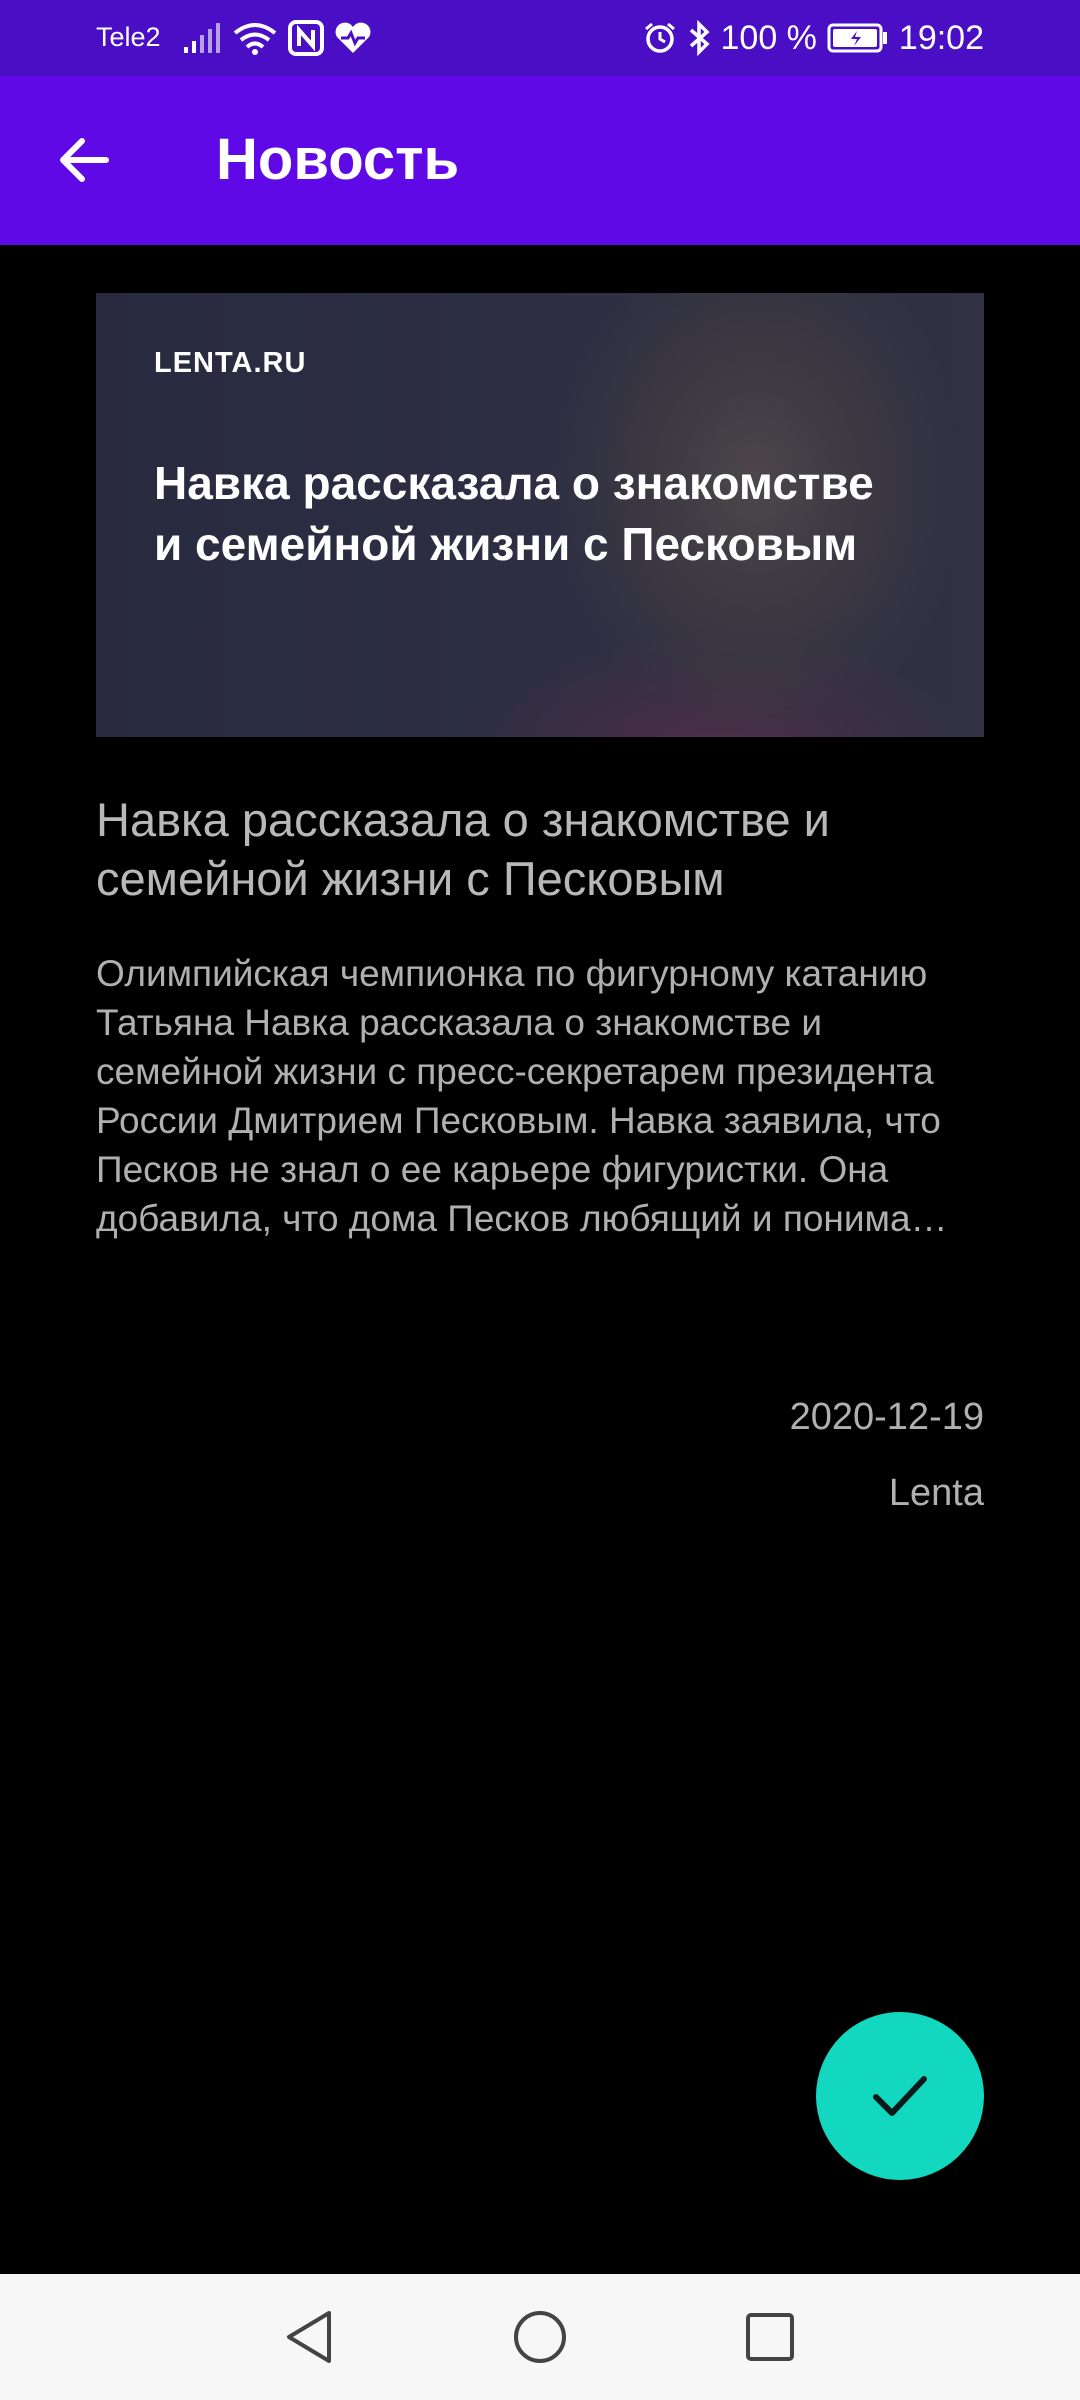  Describe the element at coordinates (540, 38) in the screenshot. I see `status-bar: Tele2 100 % 19:02` at that location.